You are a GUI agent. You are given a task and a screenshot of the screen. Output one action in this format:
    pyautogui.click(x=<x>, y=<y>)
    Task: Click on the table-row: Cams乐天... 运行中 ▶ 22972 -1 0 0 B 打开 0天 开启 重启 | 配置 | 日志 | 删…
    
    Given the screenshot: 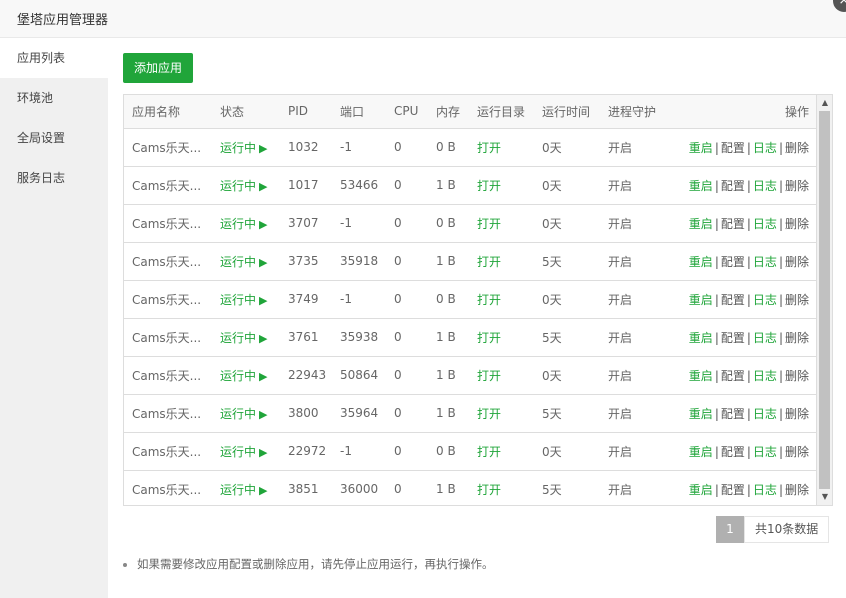 What is the action you would take?
    pyautogui.click(x=470, y=451)
    